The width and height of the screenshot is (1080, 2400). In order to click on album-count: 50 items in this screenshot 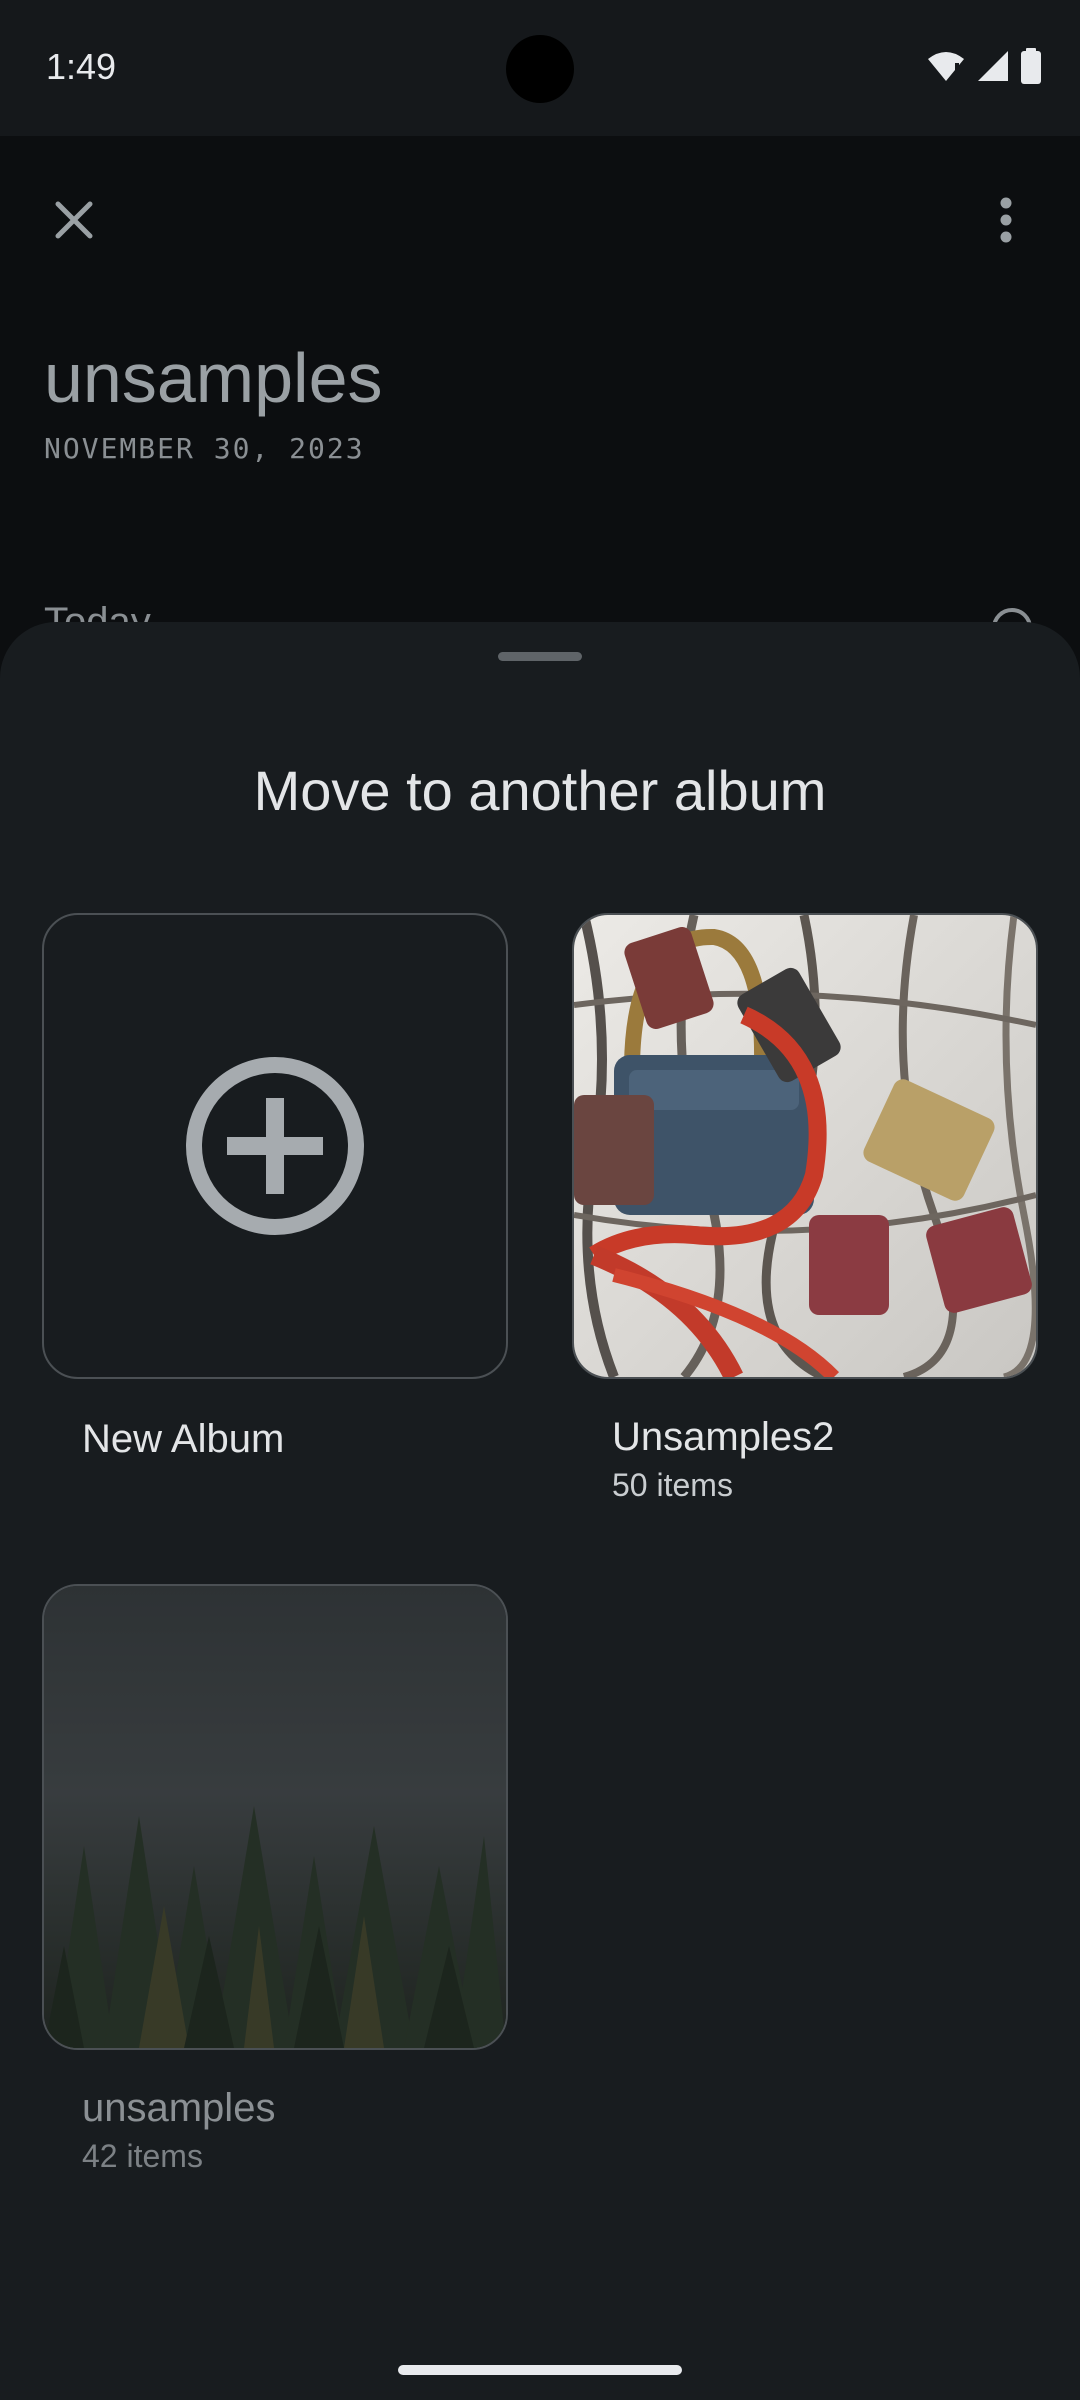, I will do `click(672, 1485)`.